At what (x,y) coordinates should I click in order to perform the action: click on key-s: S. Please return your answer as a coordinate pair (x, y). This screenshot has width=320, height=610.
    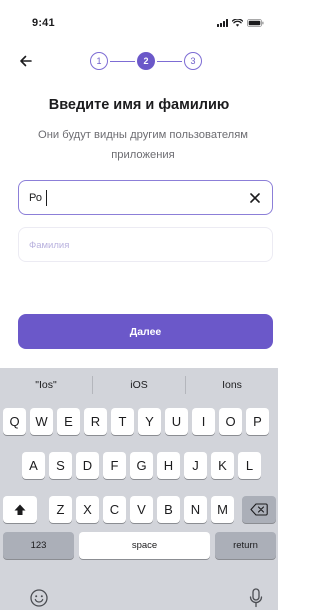
    Looking at the image, I should click on (60, 465).